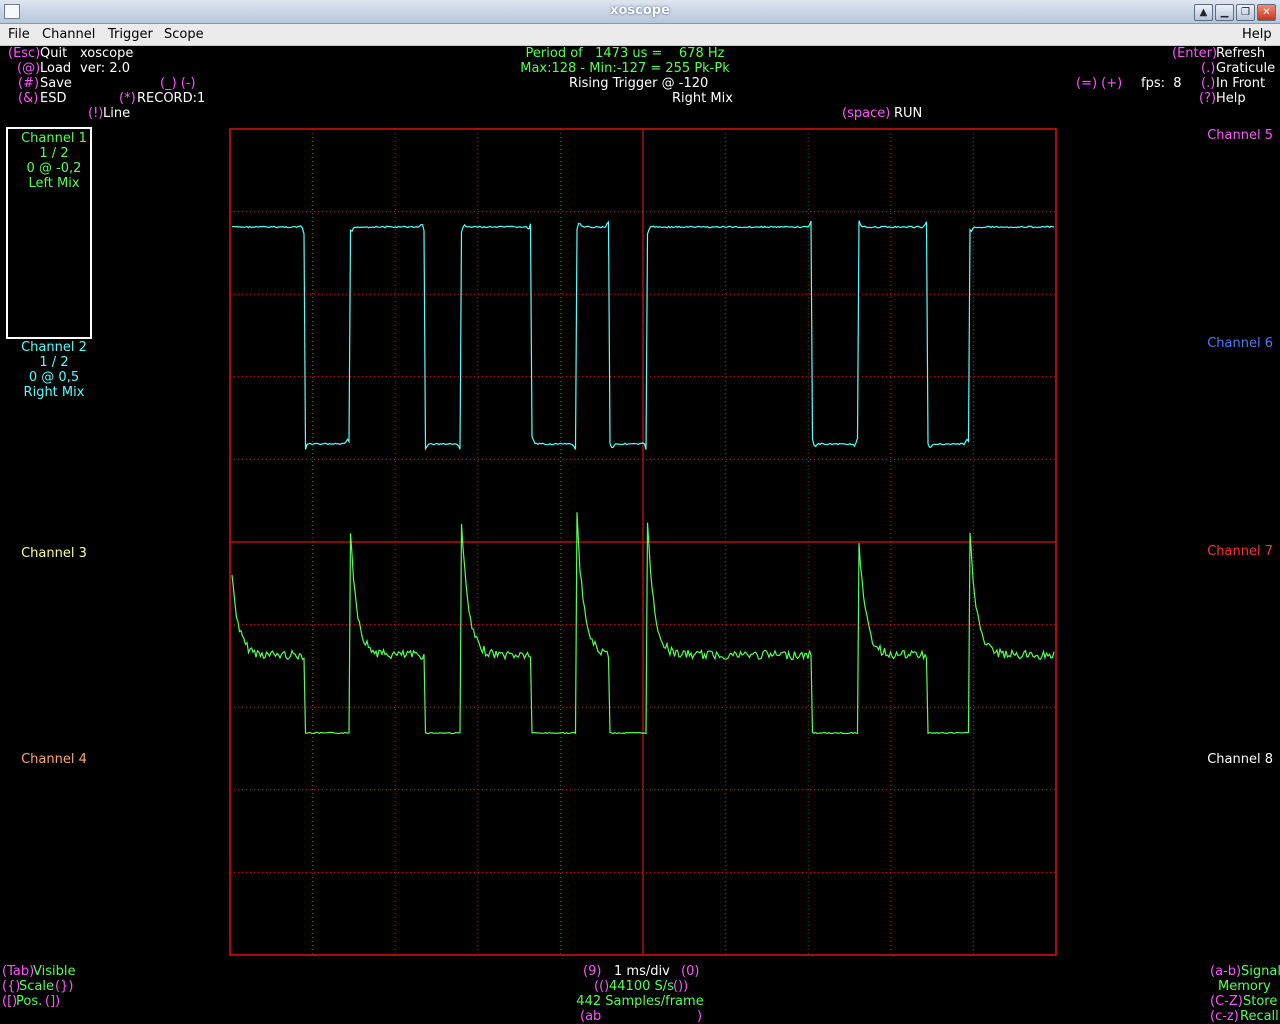  What do you see at coordinates (1260, 1001) in the screenshot?
I see `store-label: Store` at bounding box center [1260, 1001].